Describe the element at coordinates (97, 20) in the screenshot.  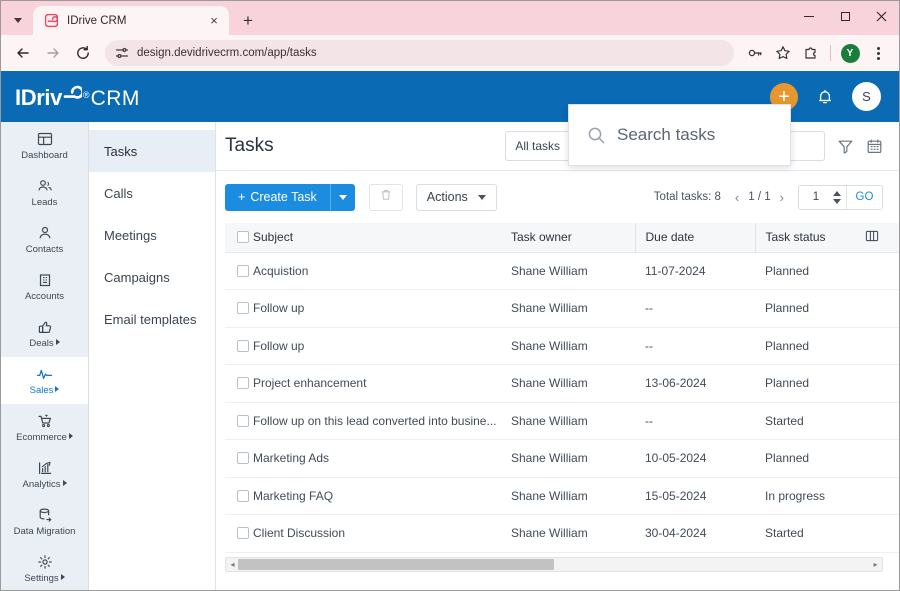
I see `tab-title: IDrive CRM` at that location.